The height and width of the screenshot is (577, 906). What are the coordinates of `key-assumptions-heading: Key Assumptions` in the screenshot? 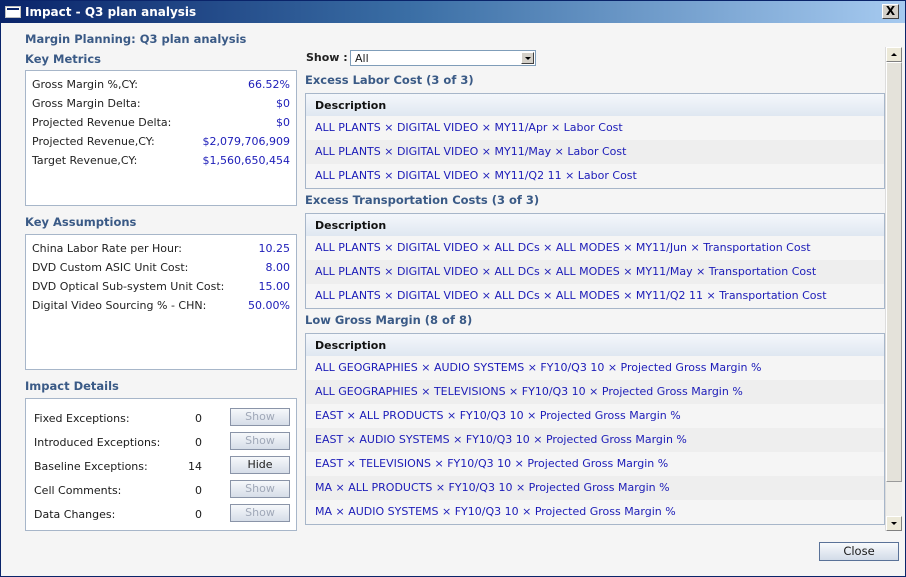 It's located at (81, 222).